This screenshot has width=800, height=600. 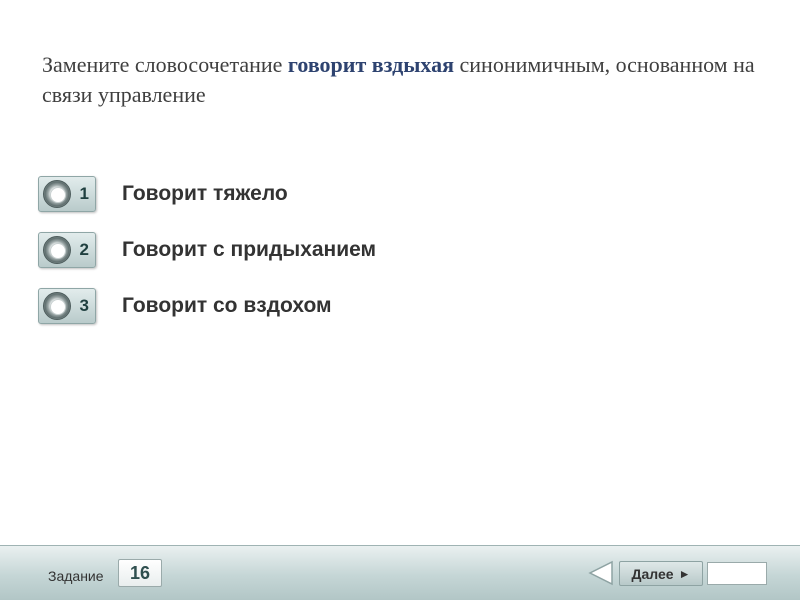 What do you see at coordinates (205, 194) in the screenshot?
I see `option-text: Говорит тяжело` at bounding box center [205, 194].